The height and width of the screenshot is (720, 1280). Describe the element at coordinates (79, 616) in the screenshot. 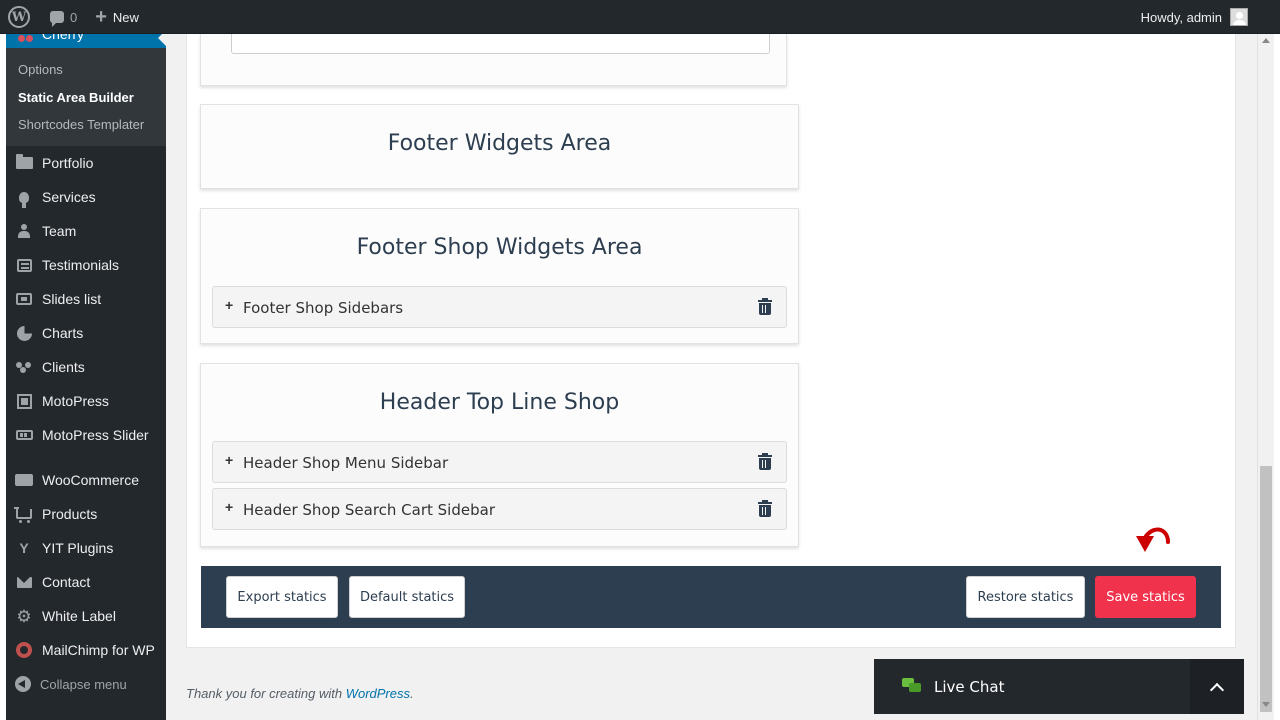

I see `sidebar-item-label: White Label` at that location.